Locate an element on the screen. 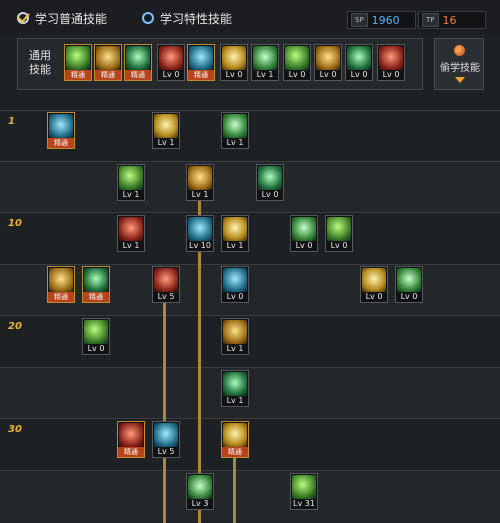 Image resolution: width=500 pixels, height=523 pixels. skill-level-label: Lv 31 is located at coordinates (304, 503).